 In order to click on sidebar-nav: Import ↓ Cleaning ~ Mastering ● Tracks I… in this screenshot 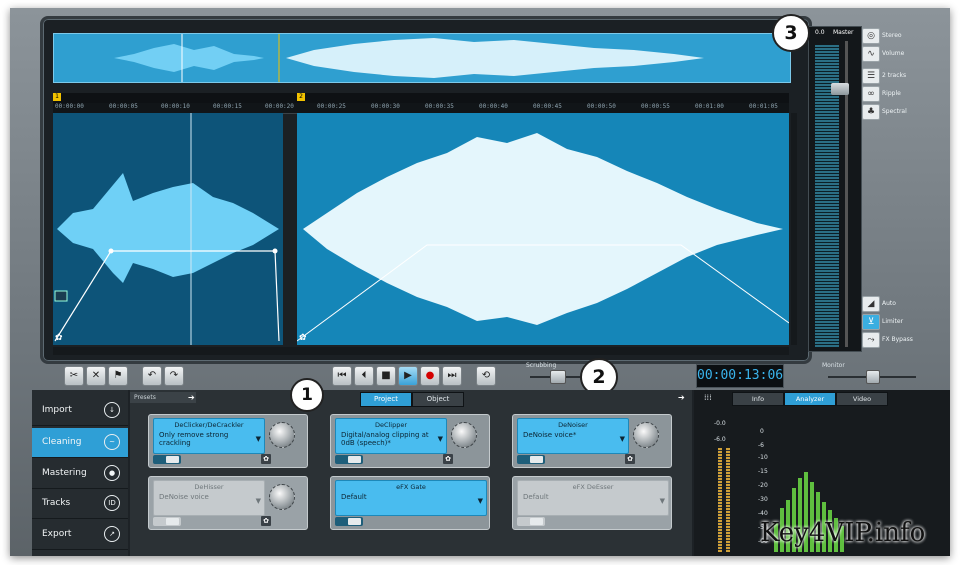, I will do `click(80, 473)`.